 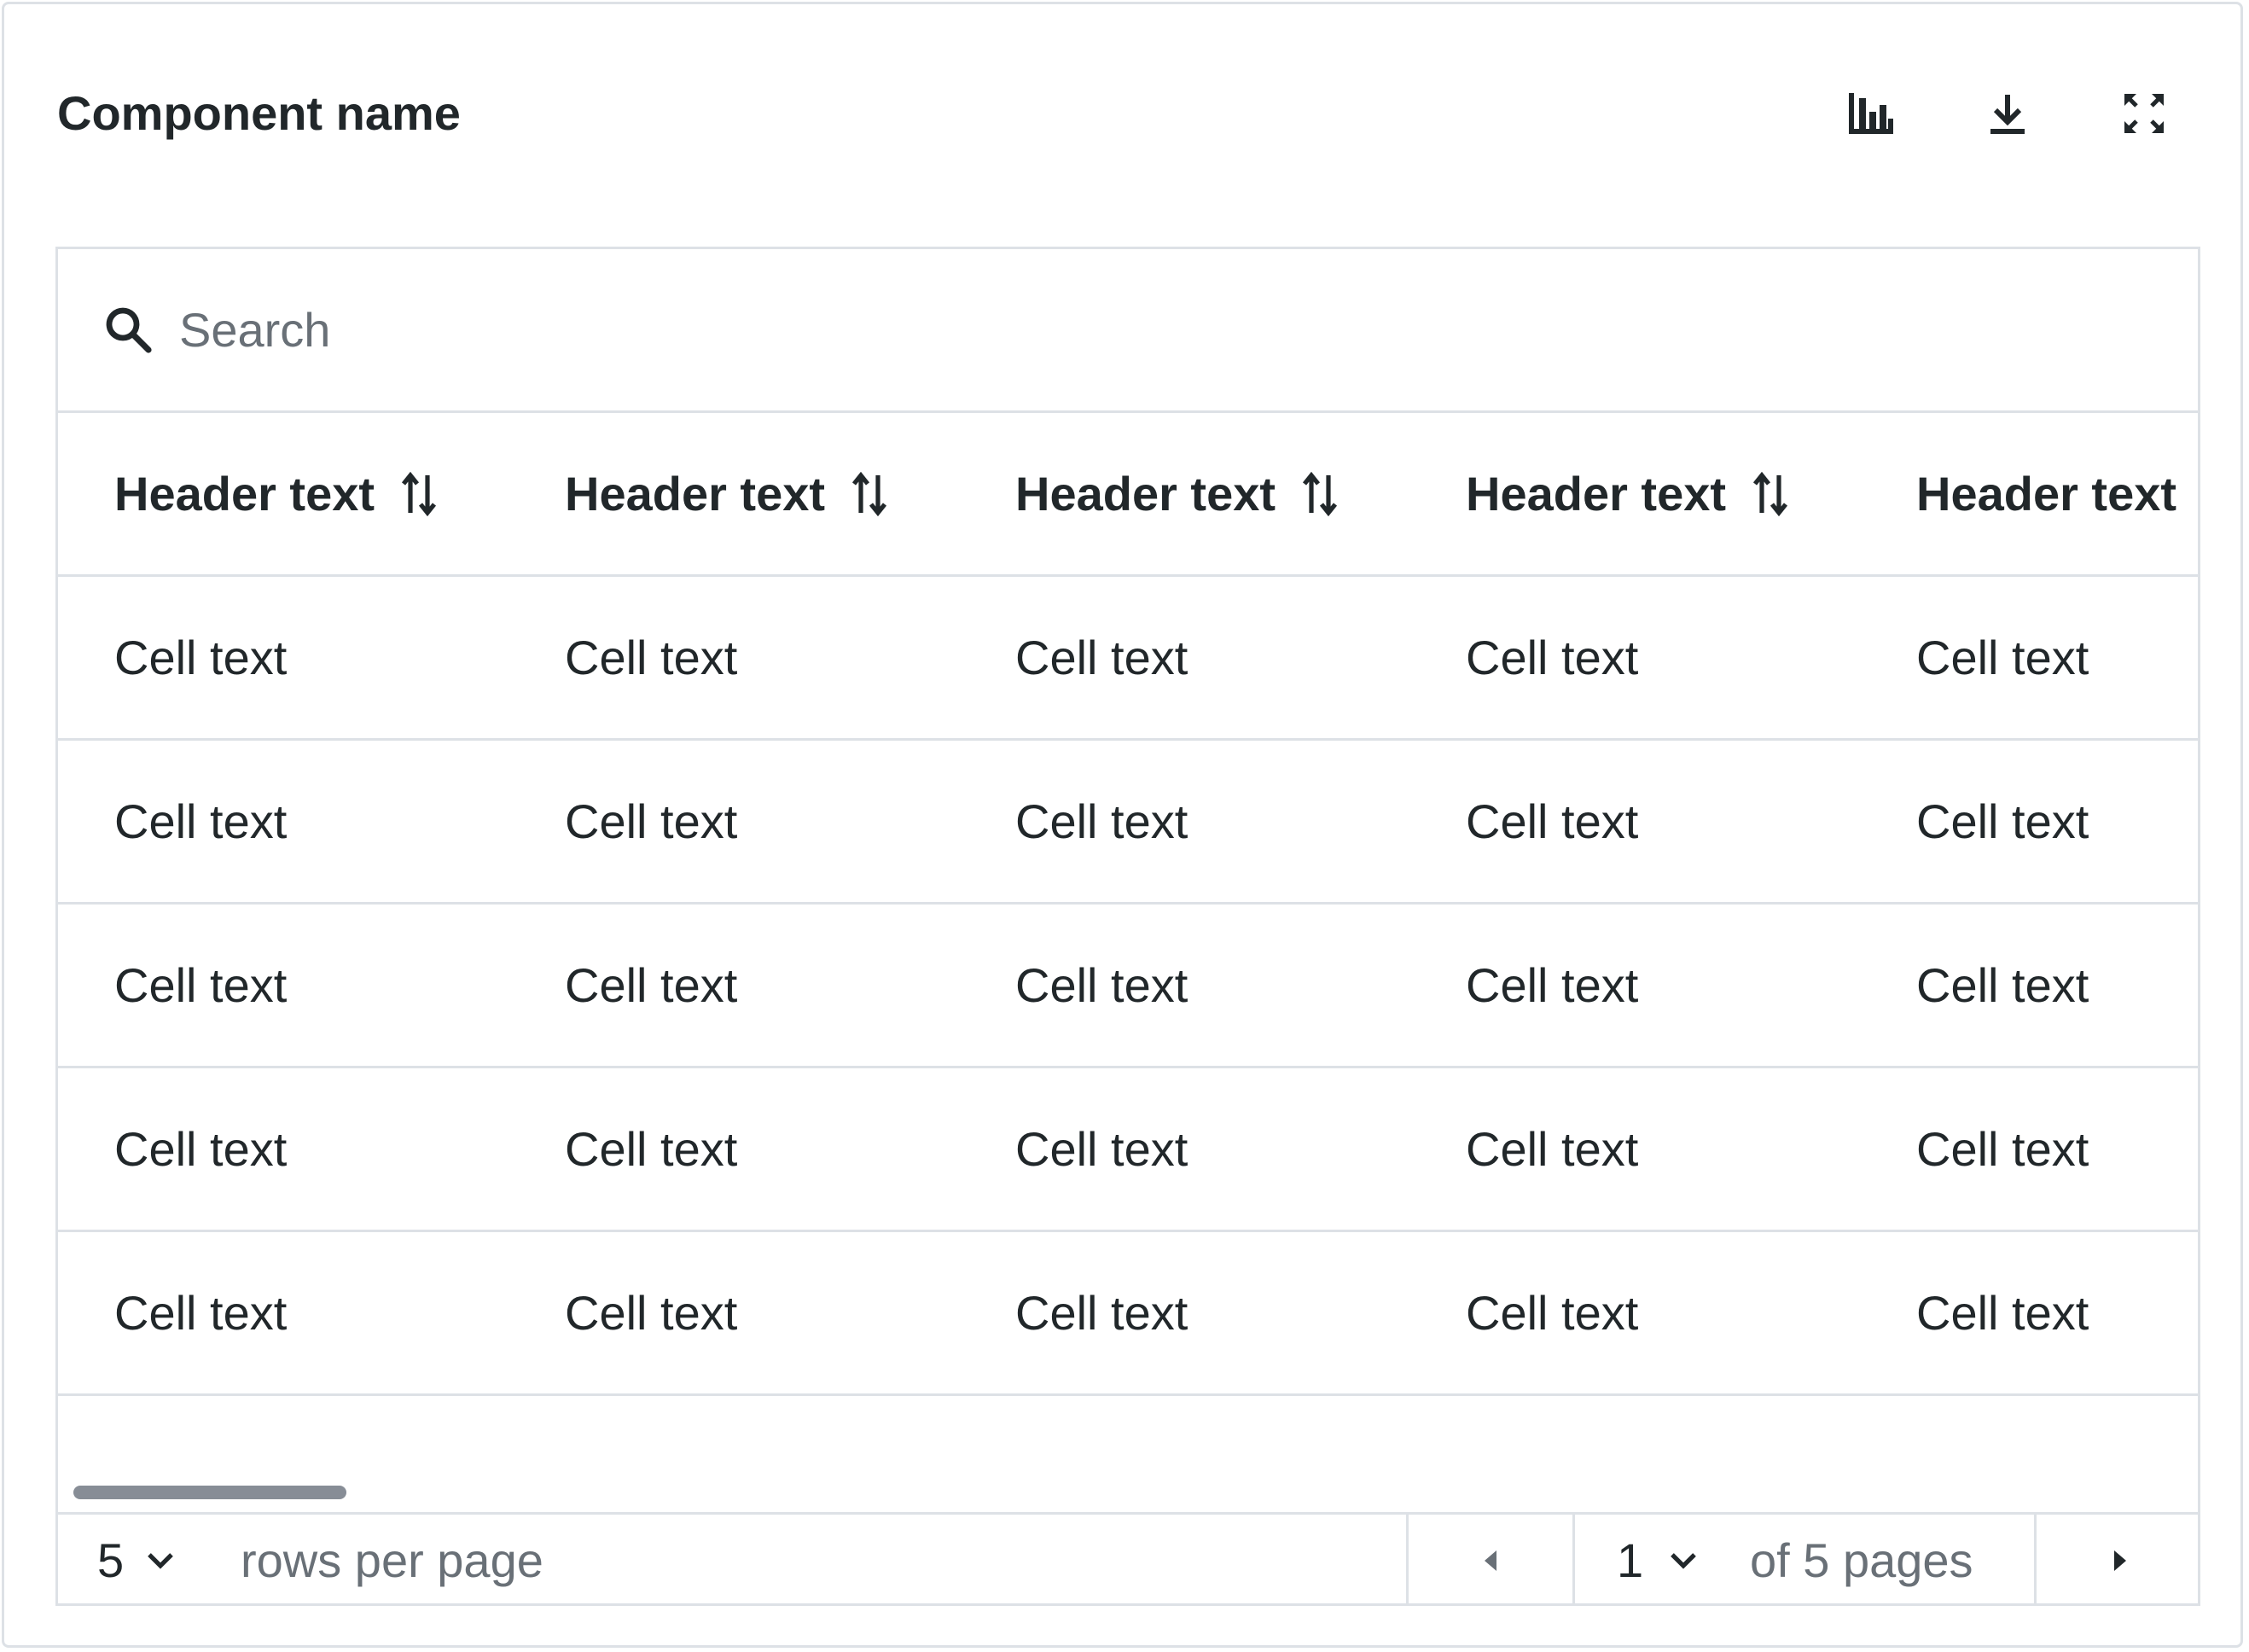 What do you see at coordinates (1630, 1560) in the screenshot?
I see `current-page-value: 1` at bounding box center [1630, 1560].